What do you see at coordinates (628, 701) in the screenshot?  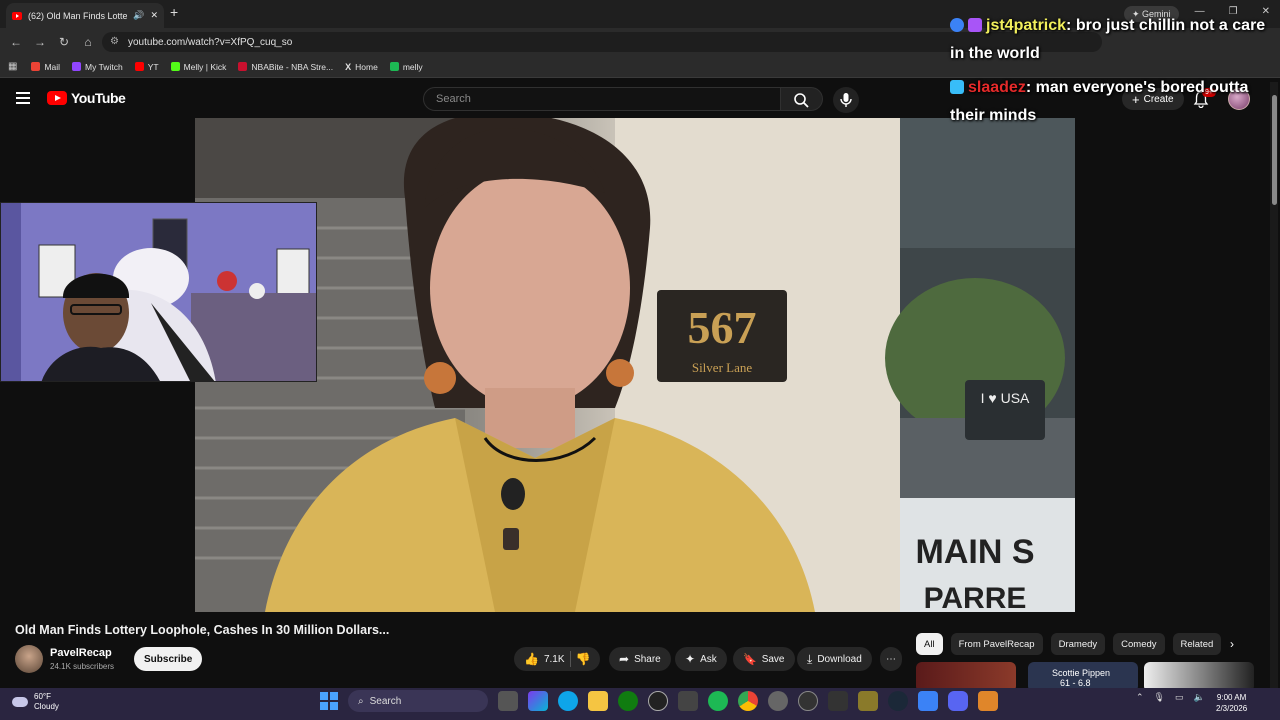 I see `xbox-icon` at bounding box center [628, 701].